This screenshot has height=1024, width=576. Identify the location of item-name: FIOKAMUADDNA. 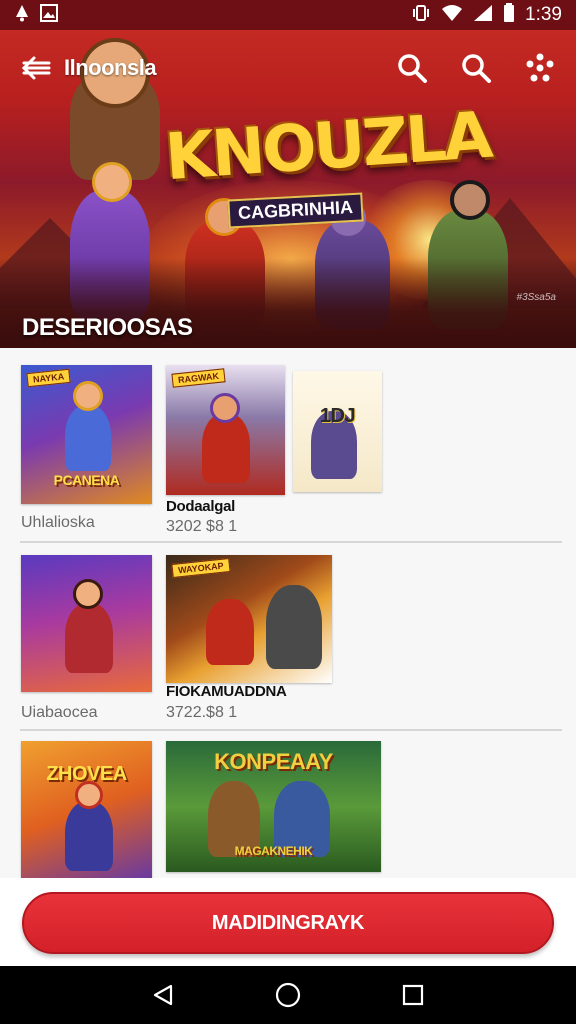
(226, 691).